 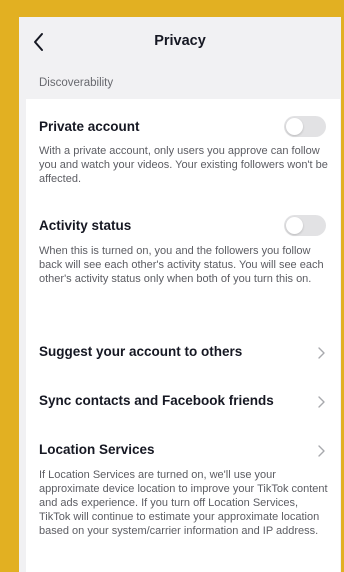 What do you see at coordinates (76, 83) in the screenshot?
I see `section-label-discoverability: Discoverability` at bounding box center [76, 83].